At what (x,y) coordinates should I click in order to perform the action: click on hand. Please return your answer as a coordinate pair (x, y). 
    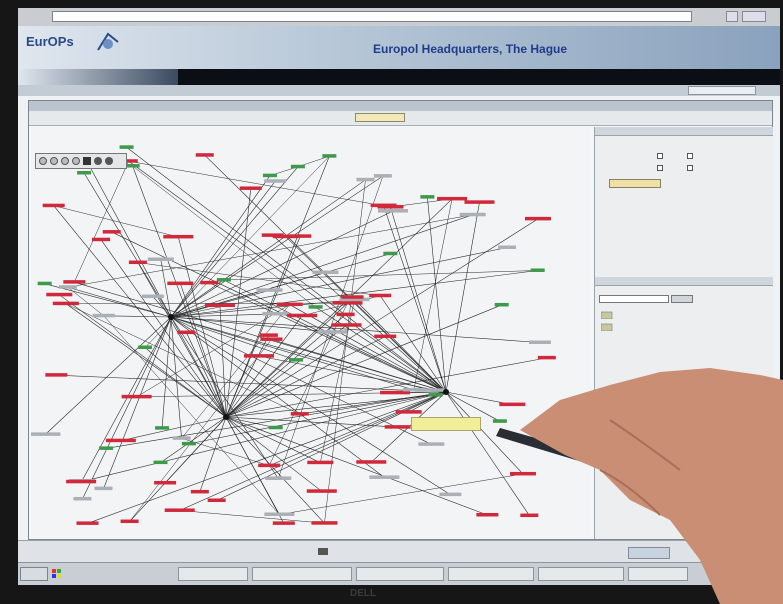
    Looking at the image, I should click on (651, 486).